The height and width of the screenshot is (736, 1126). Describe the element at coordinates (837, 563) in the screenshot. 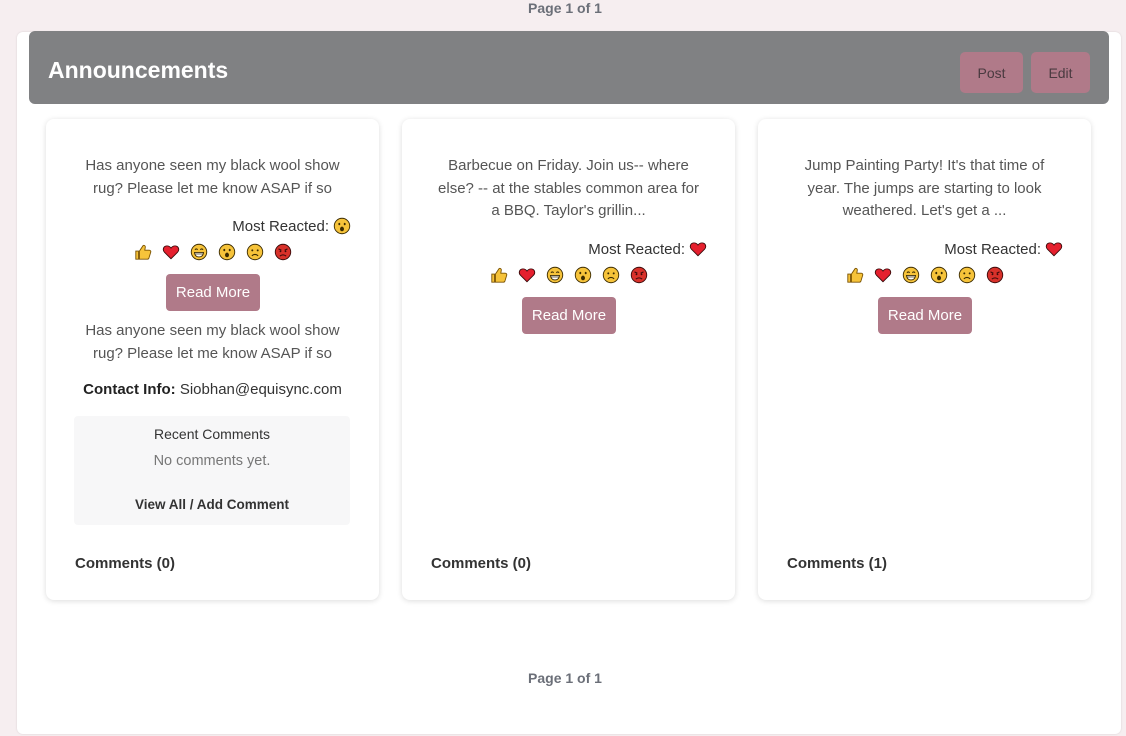

I see `comments-count-toggle: Comments (1)` at that location.